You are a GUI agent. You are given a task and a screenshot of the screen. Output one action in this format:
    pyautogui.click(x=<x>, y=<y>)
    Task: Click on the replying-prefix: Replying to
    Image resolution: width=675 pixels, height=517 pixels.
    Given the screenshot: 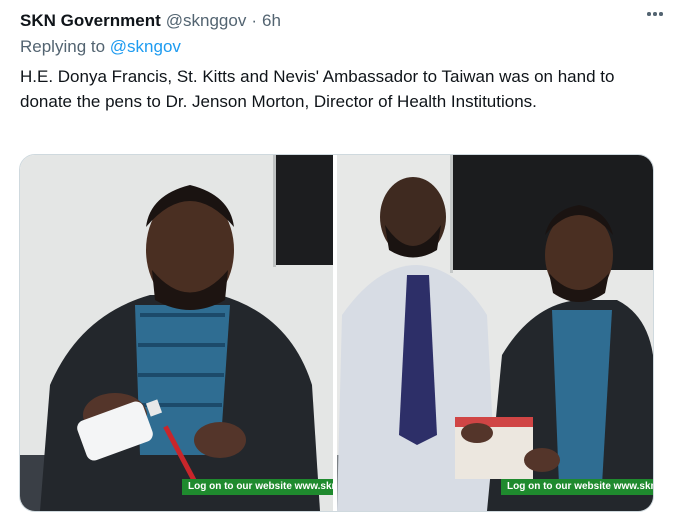 What is the action you would take?
    pyautogui.click(x=65, y=46)
    